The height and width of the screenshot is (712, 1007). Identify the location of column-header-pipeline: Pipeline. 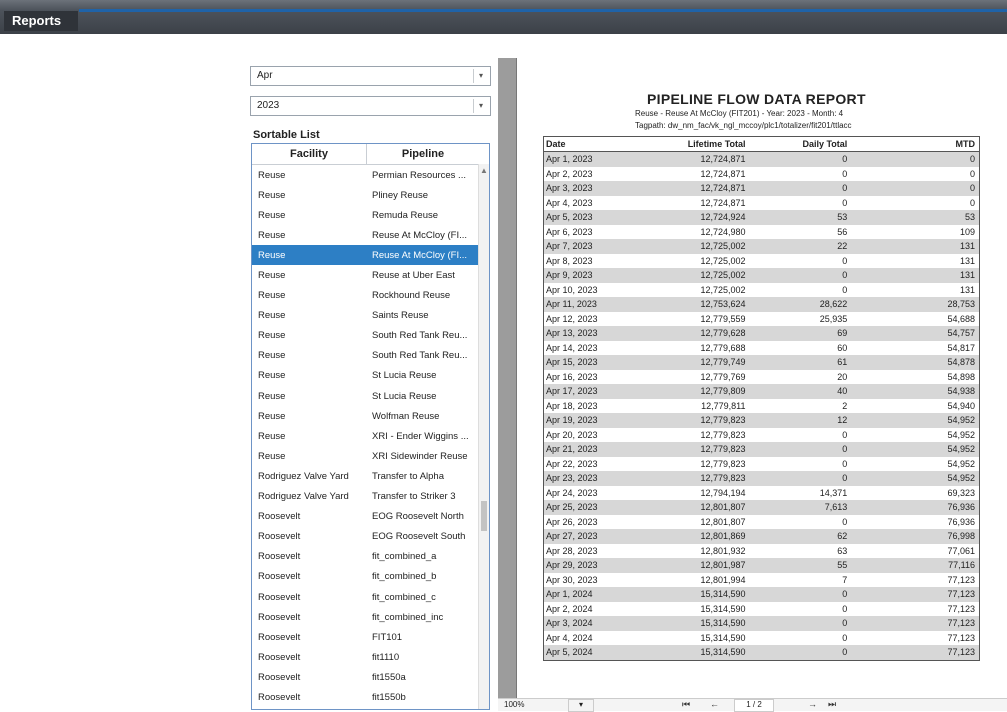
(423, 154).